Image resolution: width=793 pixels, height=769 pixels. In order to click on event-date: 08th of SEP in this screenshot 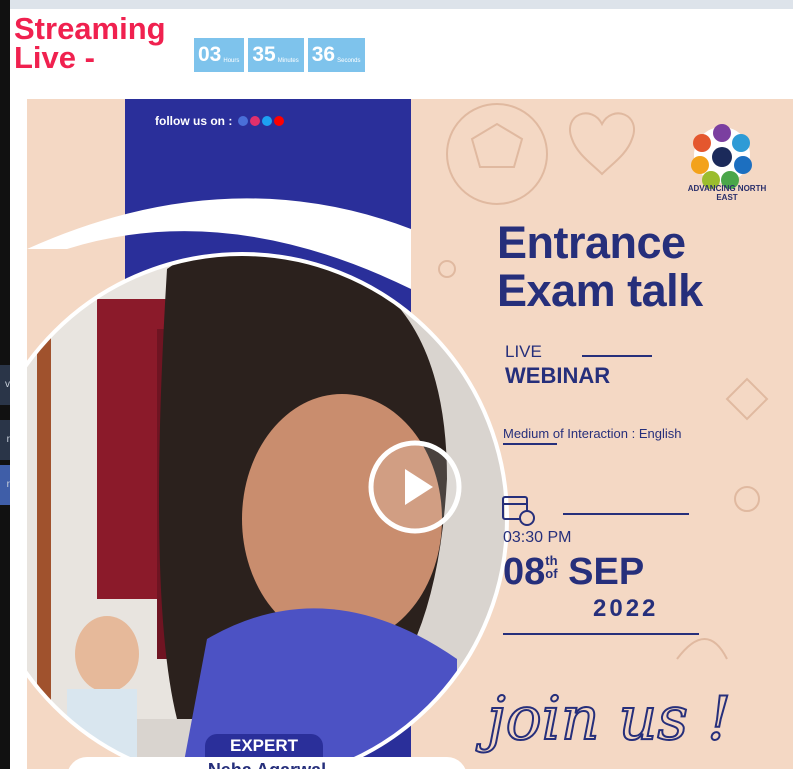, I will do `click(573, 572)`.